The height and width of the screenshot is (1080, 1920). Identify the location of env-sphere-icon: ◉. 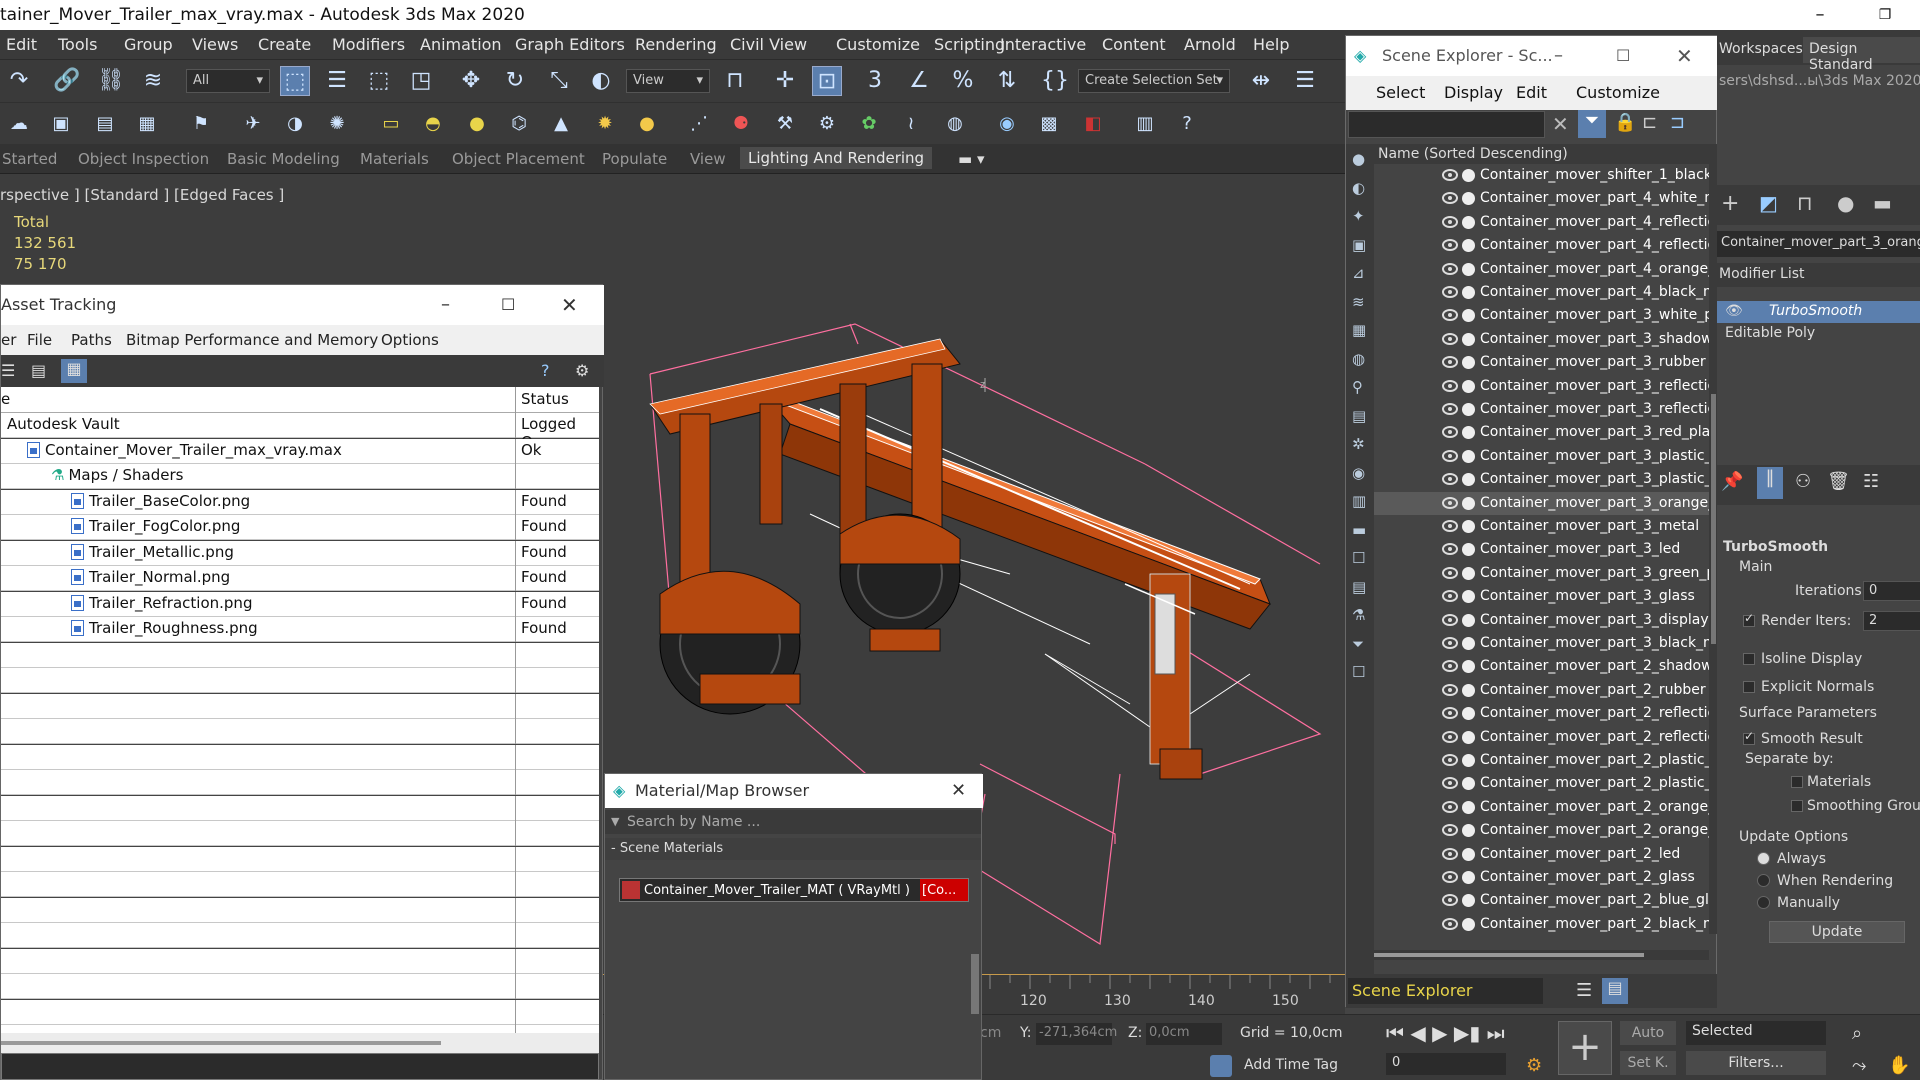
(1007, 124).